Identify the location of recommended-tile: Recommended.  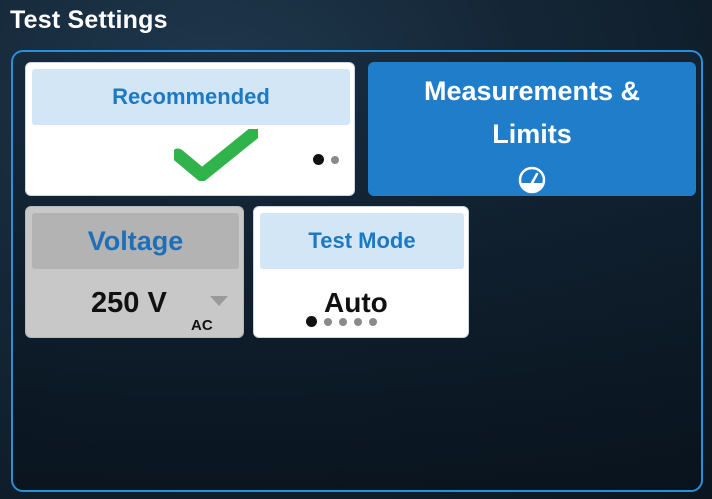
(190, 129).